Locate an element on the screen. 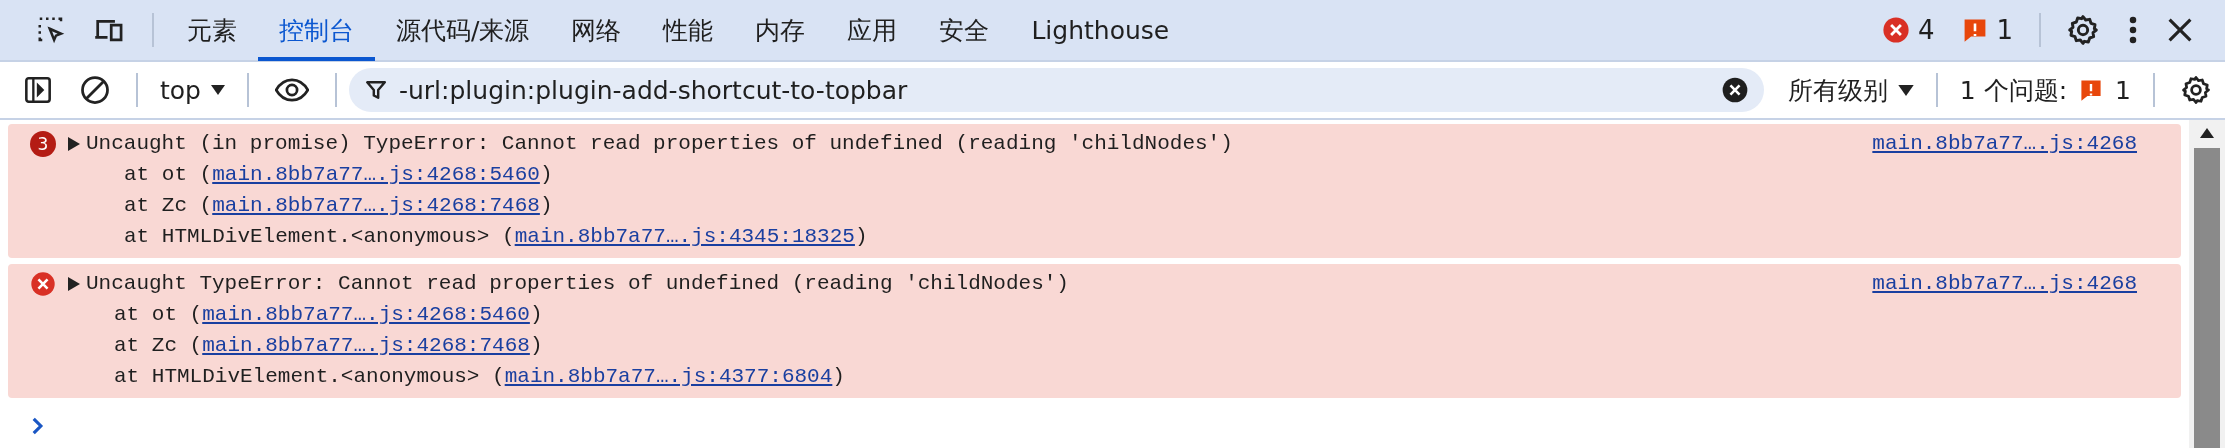 The height and width of the screenshot is (448, 2225). error-count: 4 is located at coordinates (1908, 30).